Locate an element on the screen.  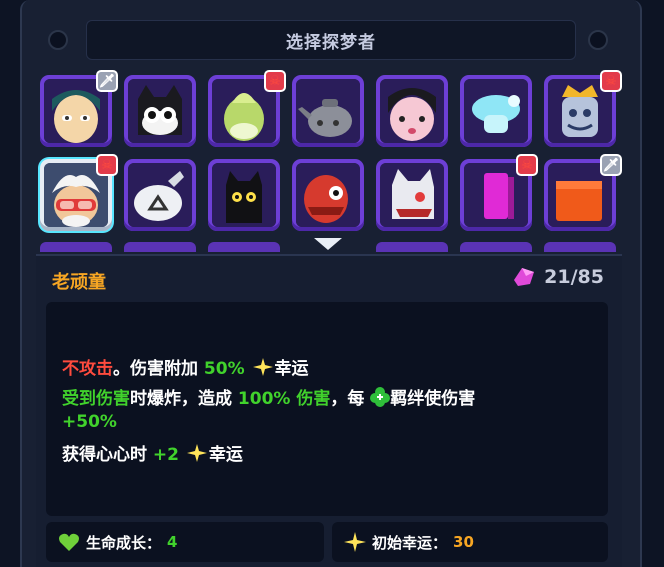
desc-value: +2 is located at coordinates (165, 455).